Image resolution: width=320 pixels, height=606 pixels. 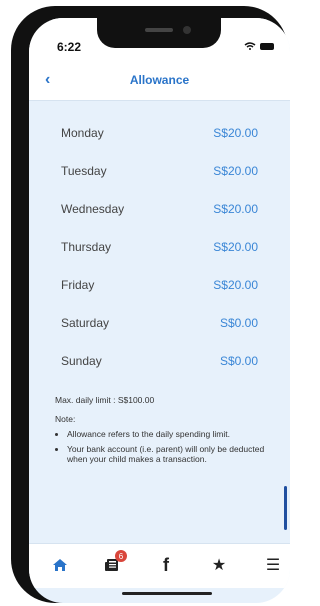 I want to click on allowance-row: Friday S$20.00, so click(x=159, y=285).